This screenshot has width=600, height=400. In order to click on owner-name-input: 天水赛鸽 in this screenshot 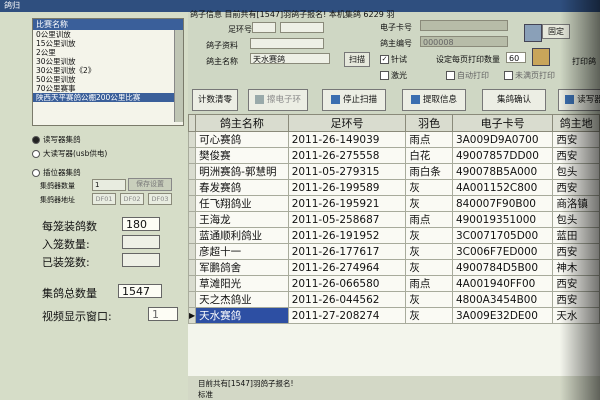, I will do `click(290, 58)`.